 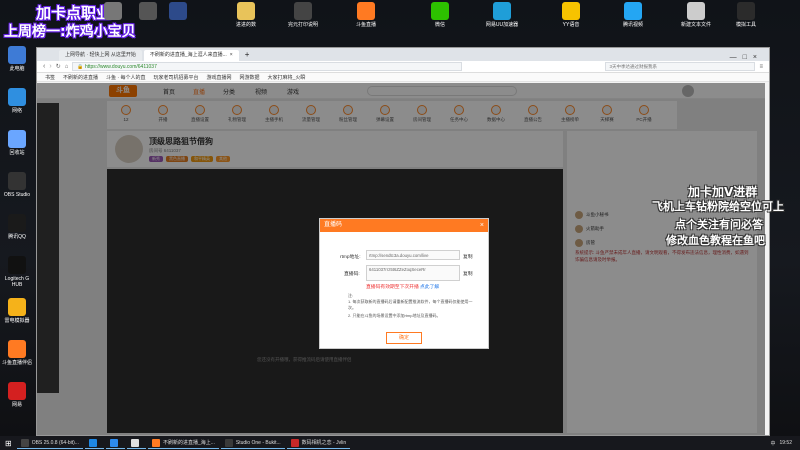 I want to click on desktop-icon: 模拟工具, so click(x=746, y=15).